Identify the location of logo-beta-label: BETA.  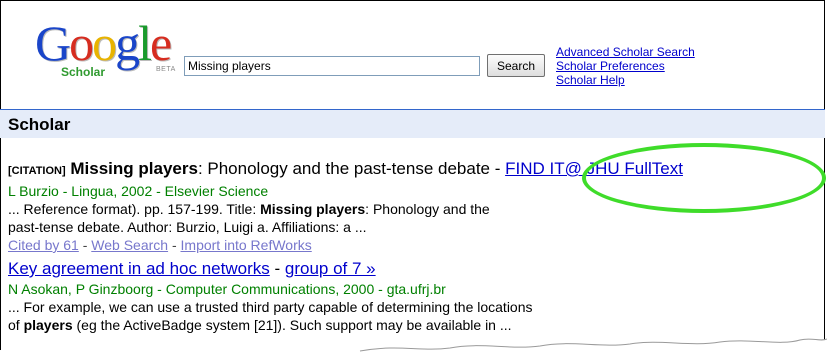
(166, 69).